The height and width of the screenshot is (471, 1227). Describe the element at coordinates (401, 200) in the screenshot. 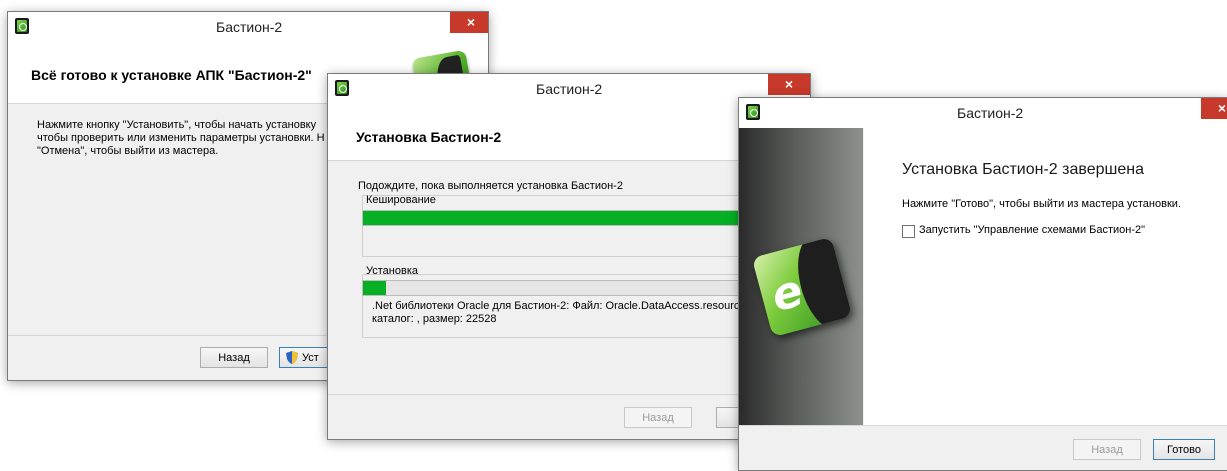

I see `caching-label: Кеширование` at that location.